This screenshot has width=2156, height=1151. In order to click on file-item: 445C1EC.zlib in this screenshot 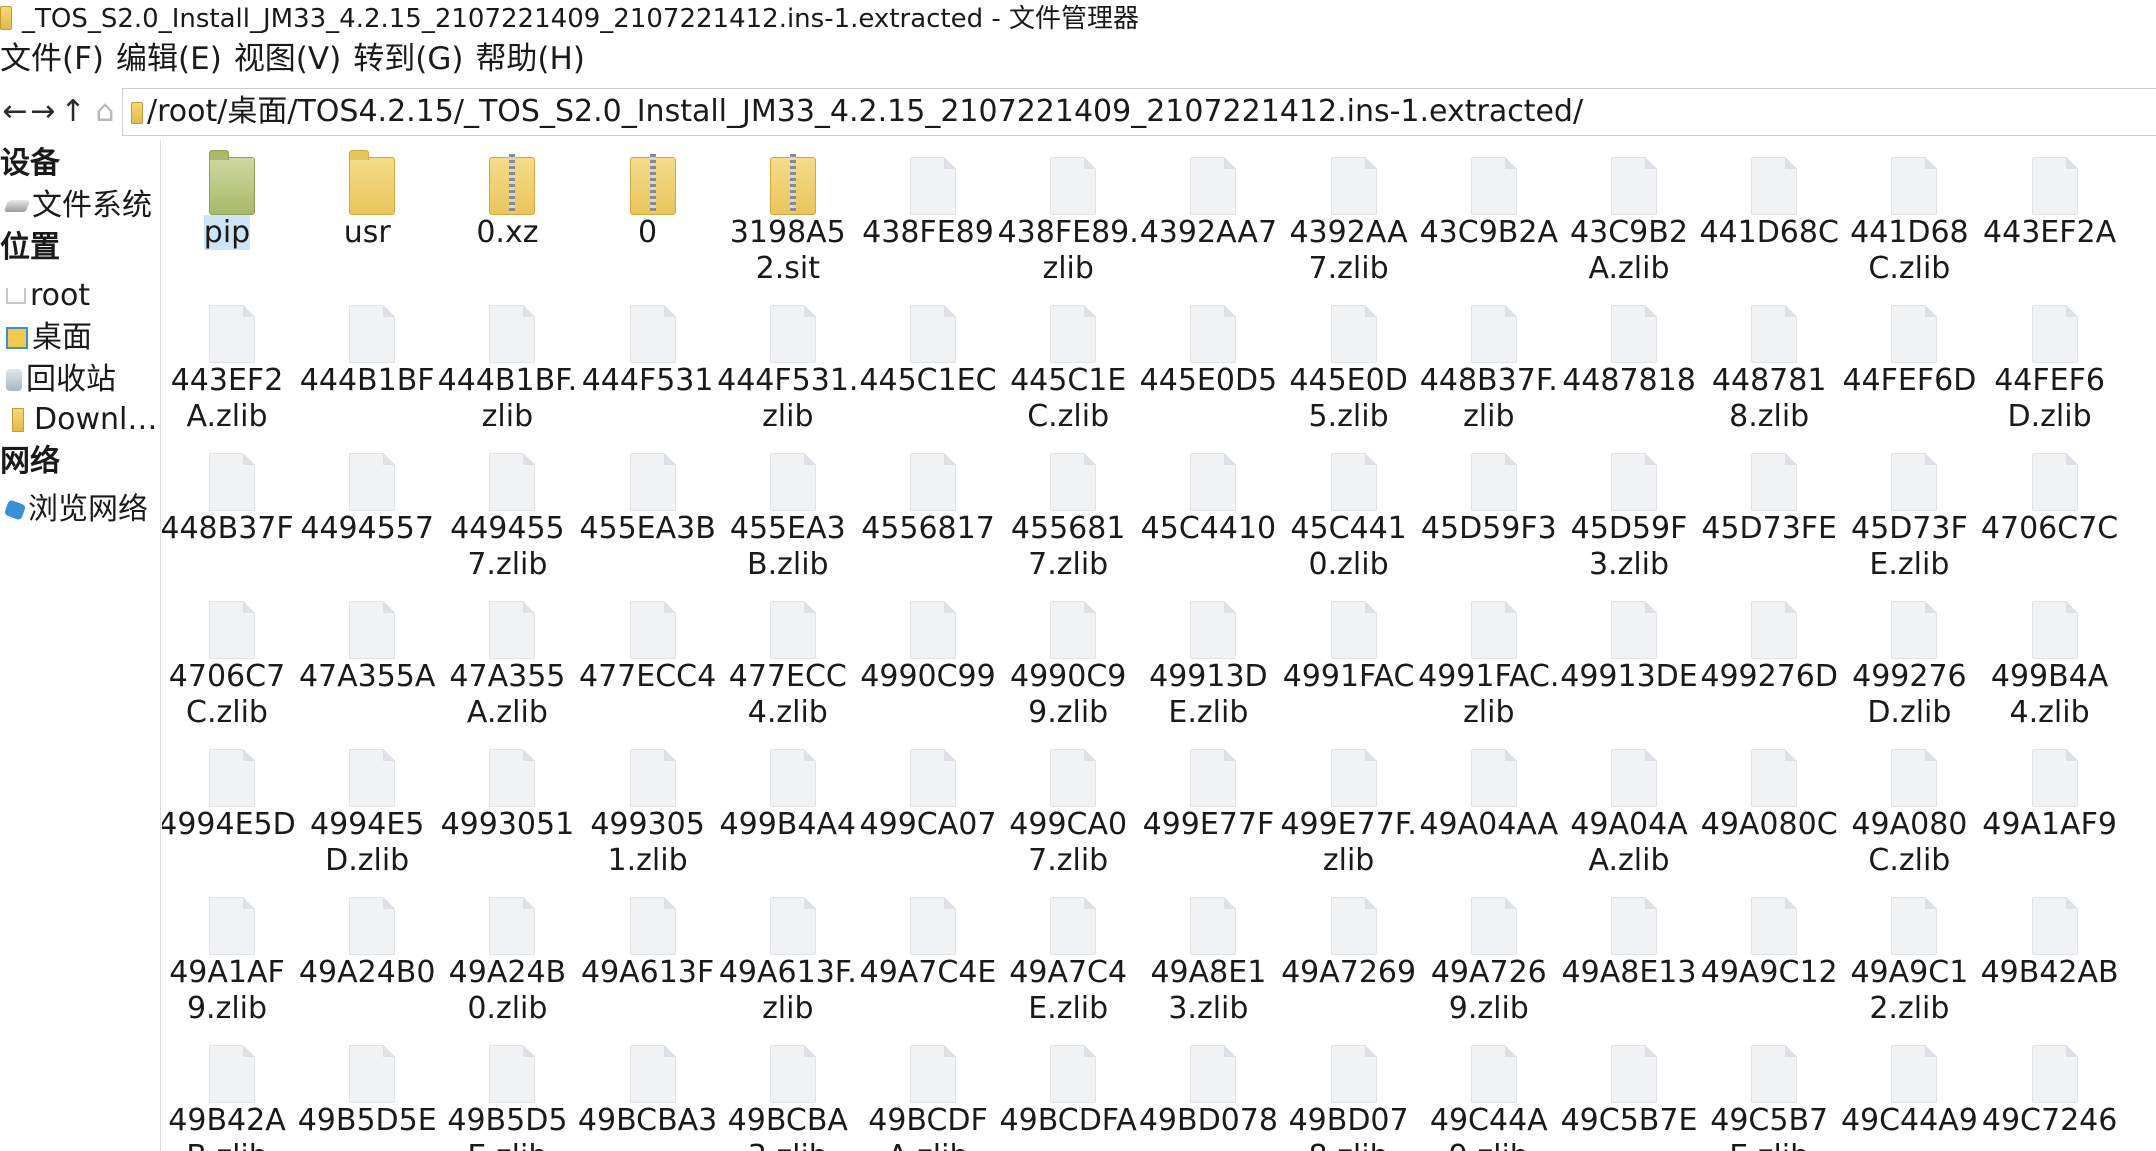, I will do `click(1068, 366)`.